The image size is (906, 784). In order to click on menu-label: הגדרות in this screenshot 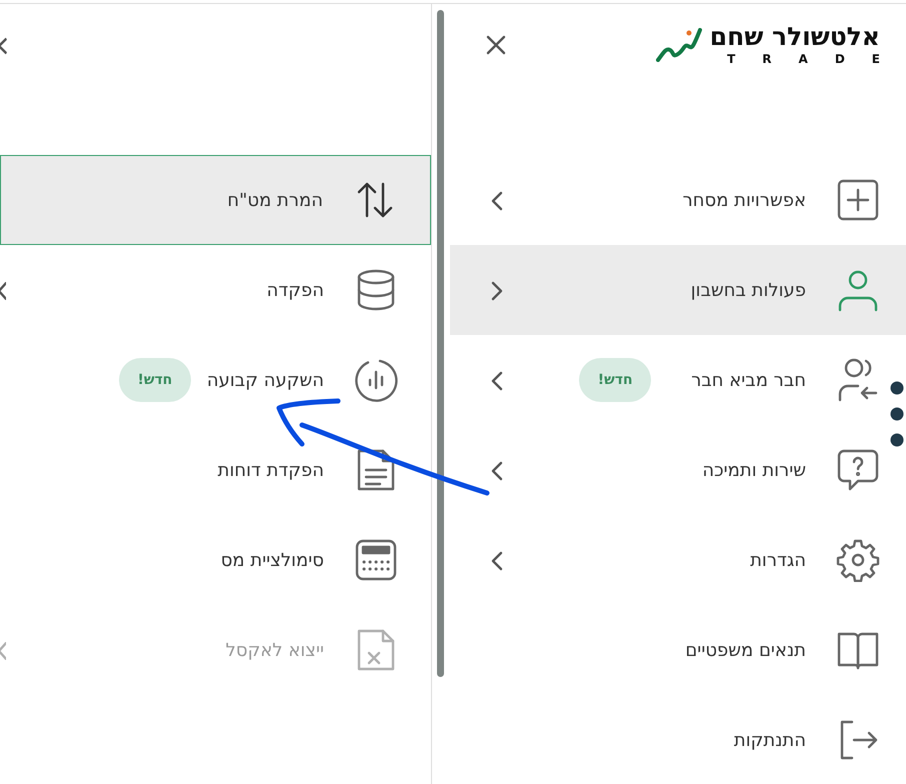, I will do `click(778, 560)`.